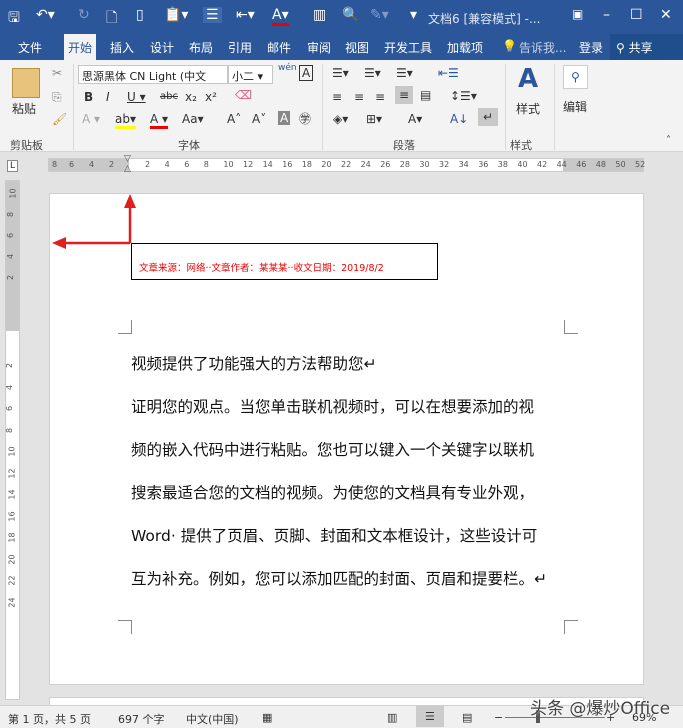 This screenshot has height=728, width=683. Describe the element at coordinates (575, 106) in the screenshot. I see `edit-button: 编辑` at that location.